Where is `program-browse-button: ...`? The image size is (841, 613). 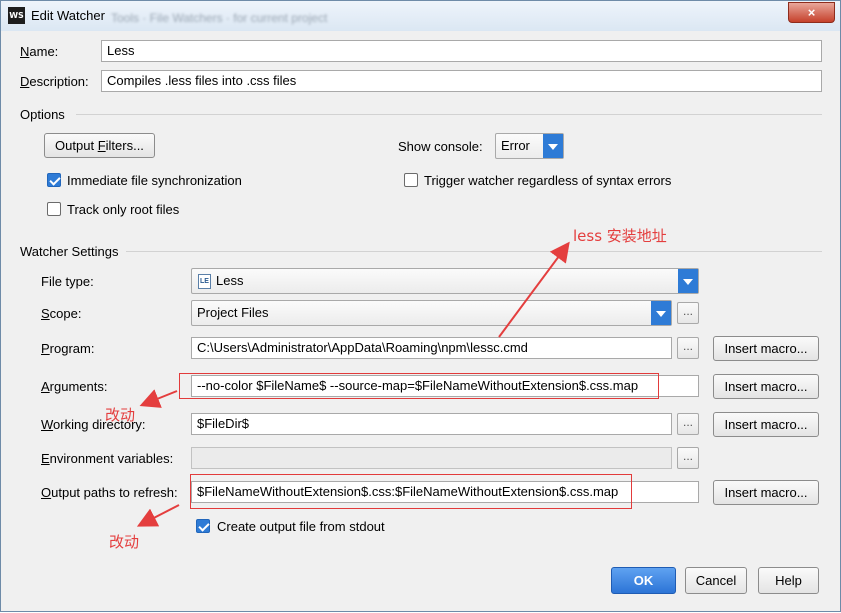 program-browse-button: ... is located at coordinates (688, 348).